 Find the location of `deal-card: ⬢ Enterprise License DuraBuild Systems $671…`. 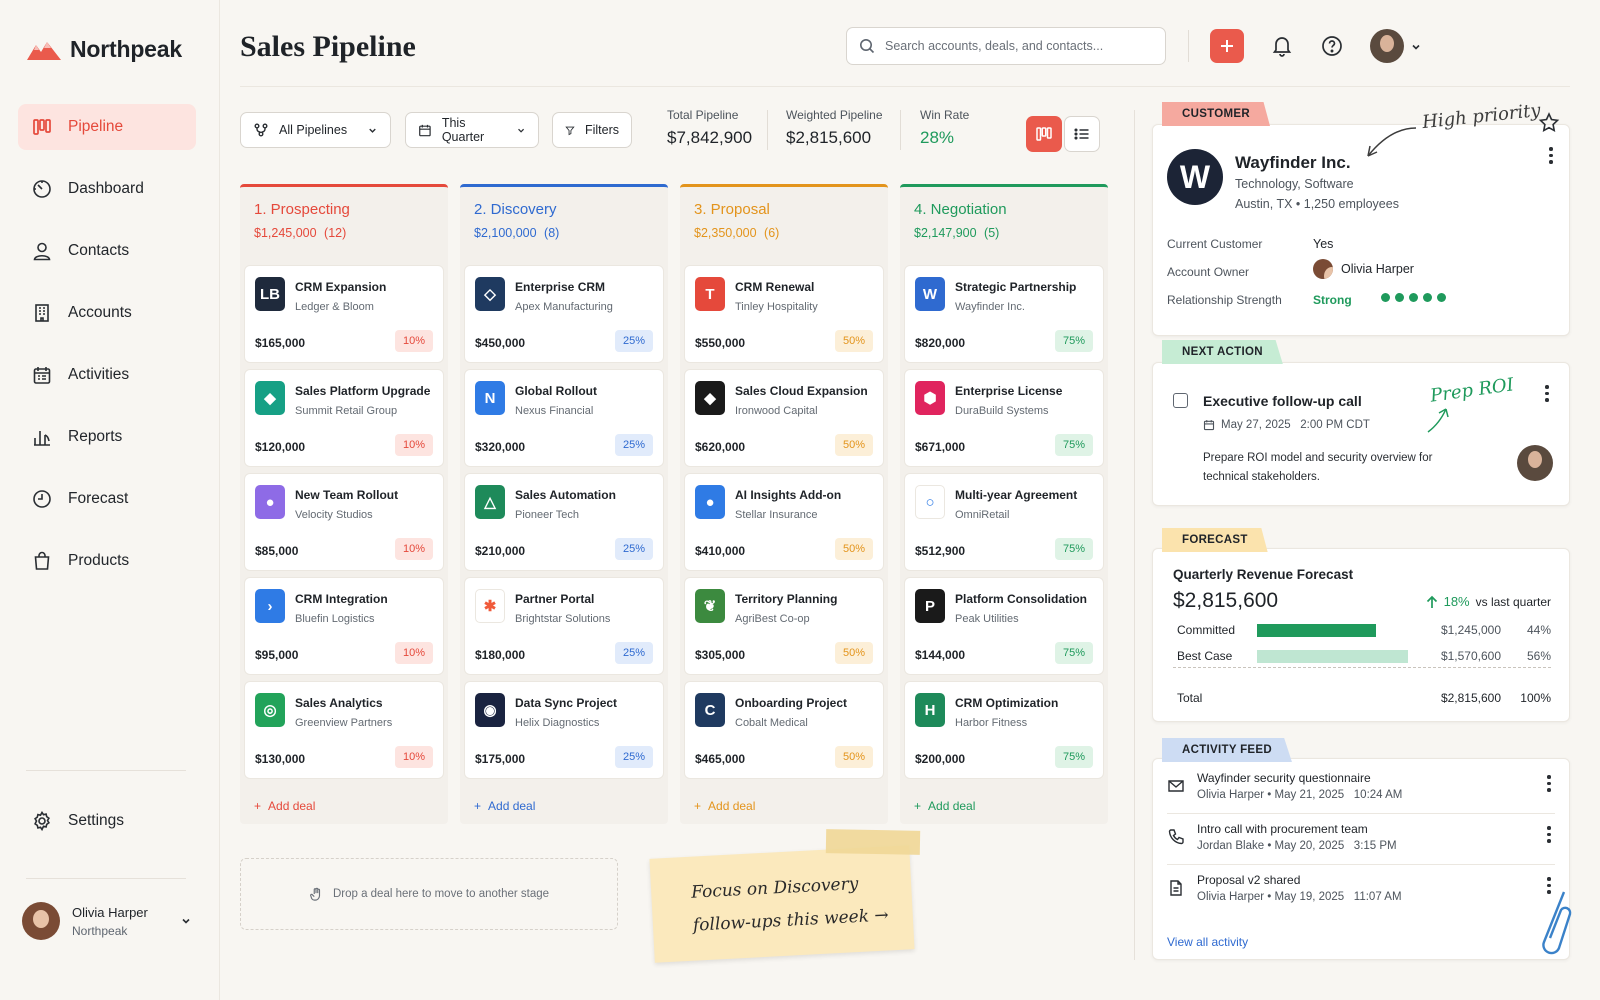

deal-card: ⬢ Enterprise License DuraBuild Systems $671… is located at coordinates (1004, 418).